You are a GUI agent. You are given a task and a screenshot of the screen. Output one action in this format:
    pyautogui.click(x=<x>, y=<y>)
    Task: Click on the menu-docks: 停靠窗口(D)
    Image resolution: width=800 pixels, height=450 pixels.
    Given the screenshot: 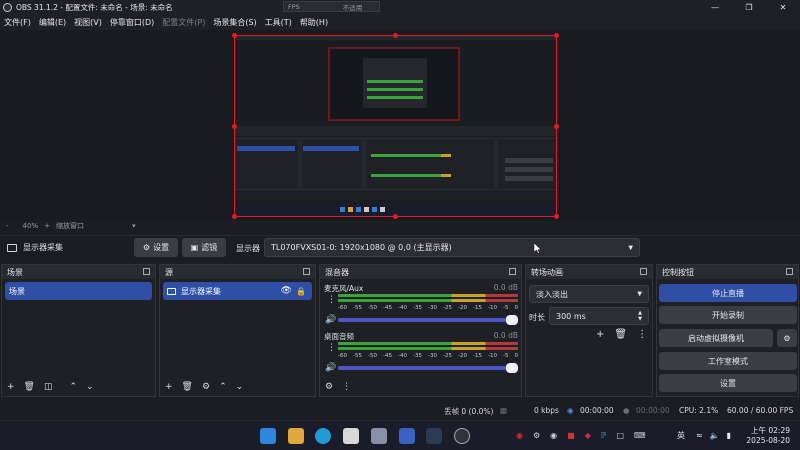 What is the action you would take?
    pyautogui.click(x=132, y=22)
    